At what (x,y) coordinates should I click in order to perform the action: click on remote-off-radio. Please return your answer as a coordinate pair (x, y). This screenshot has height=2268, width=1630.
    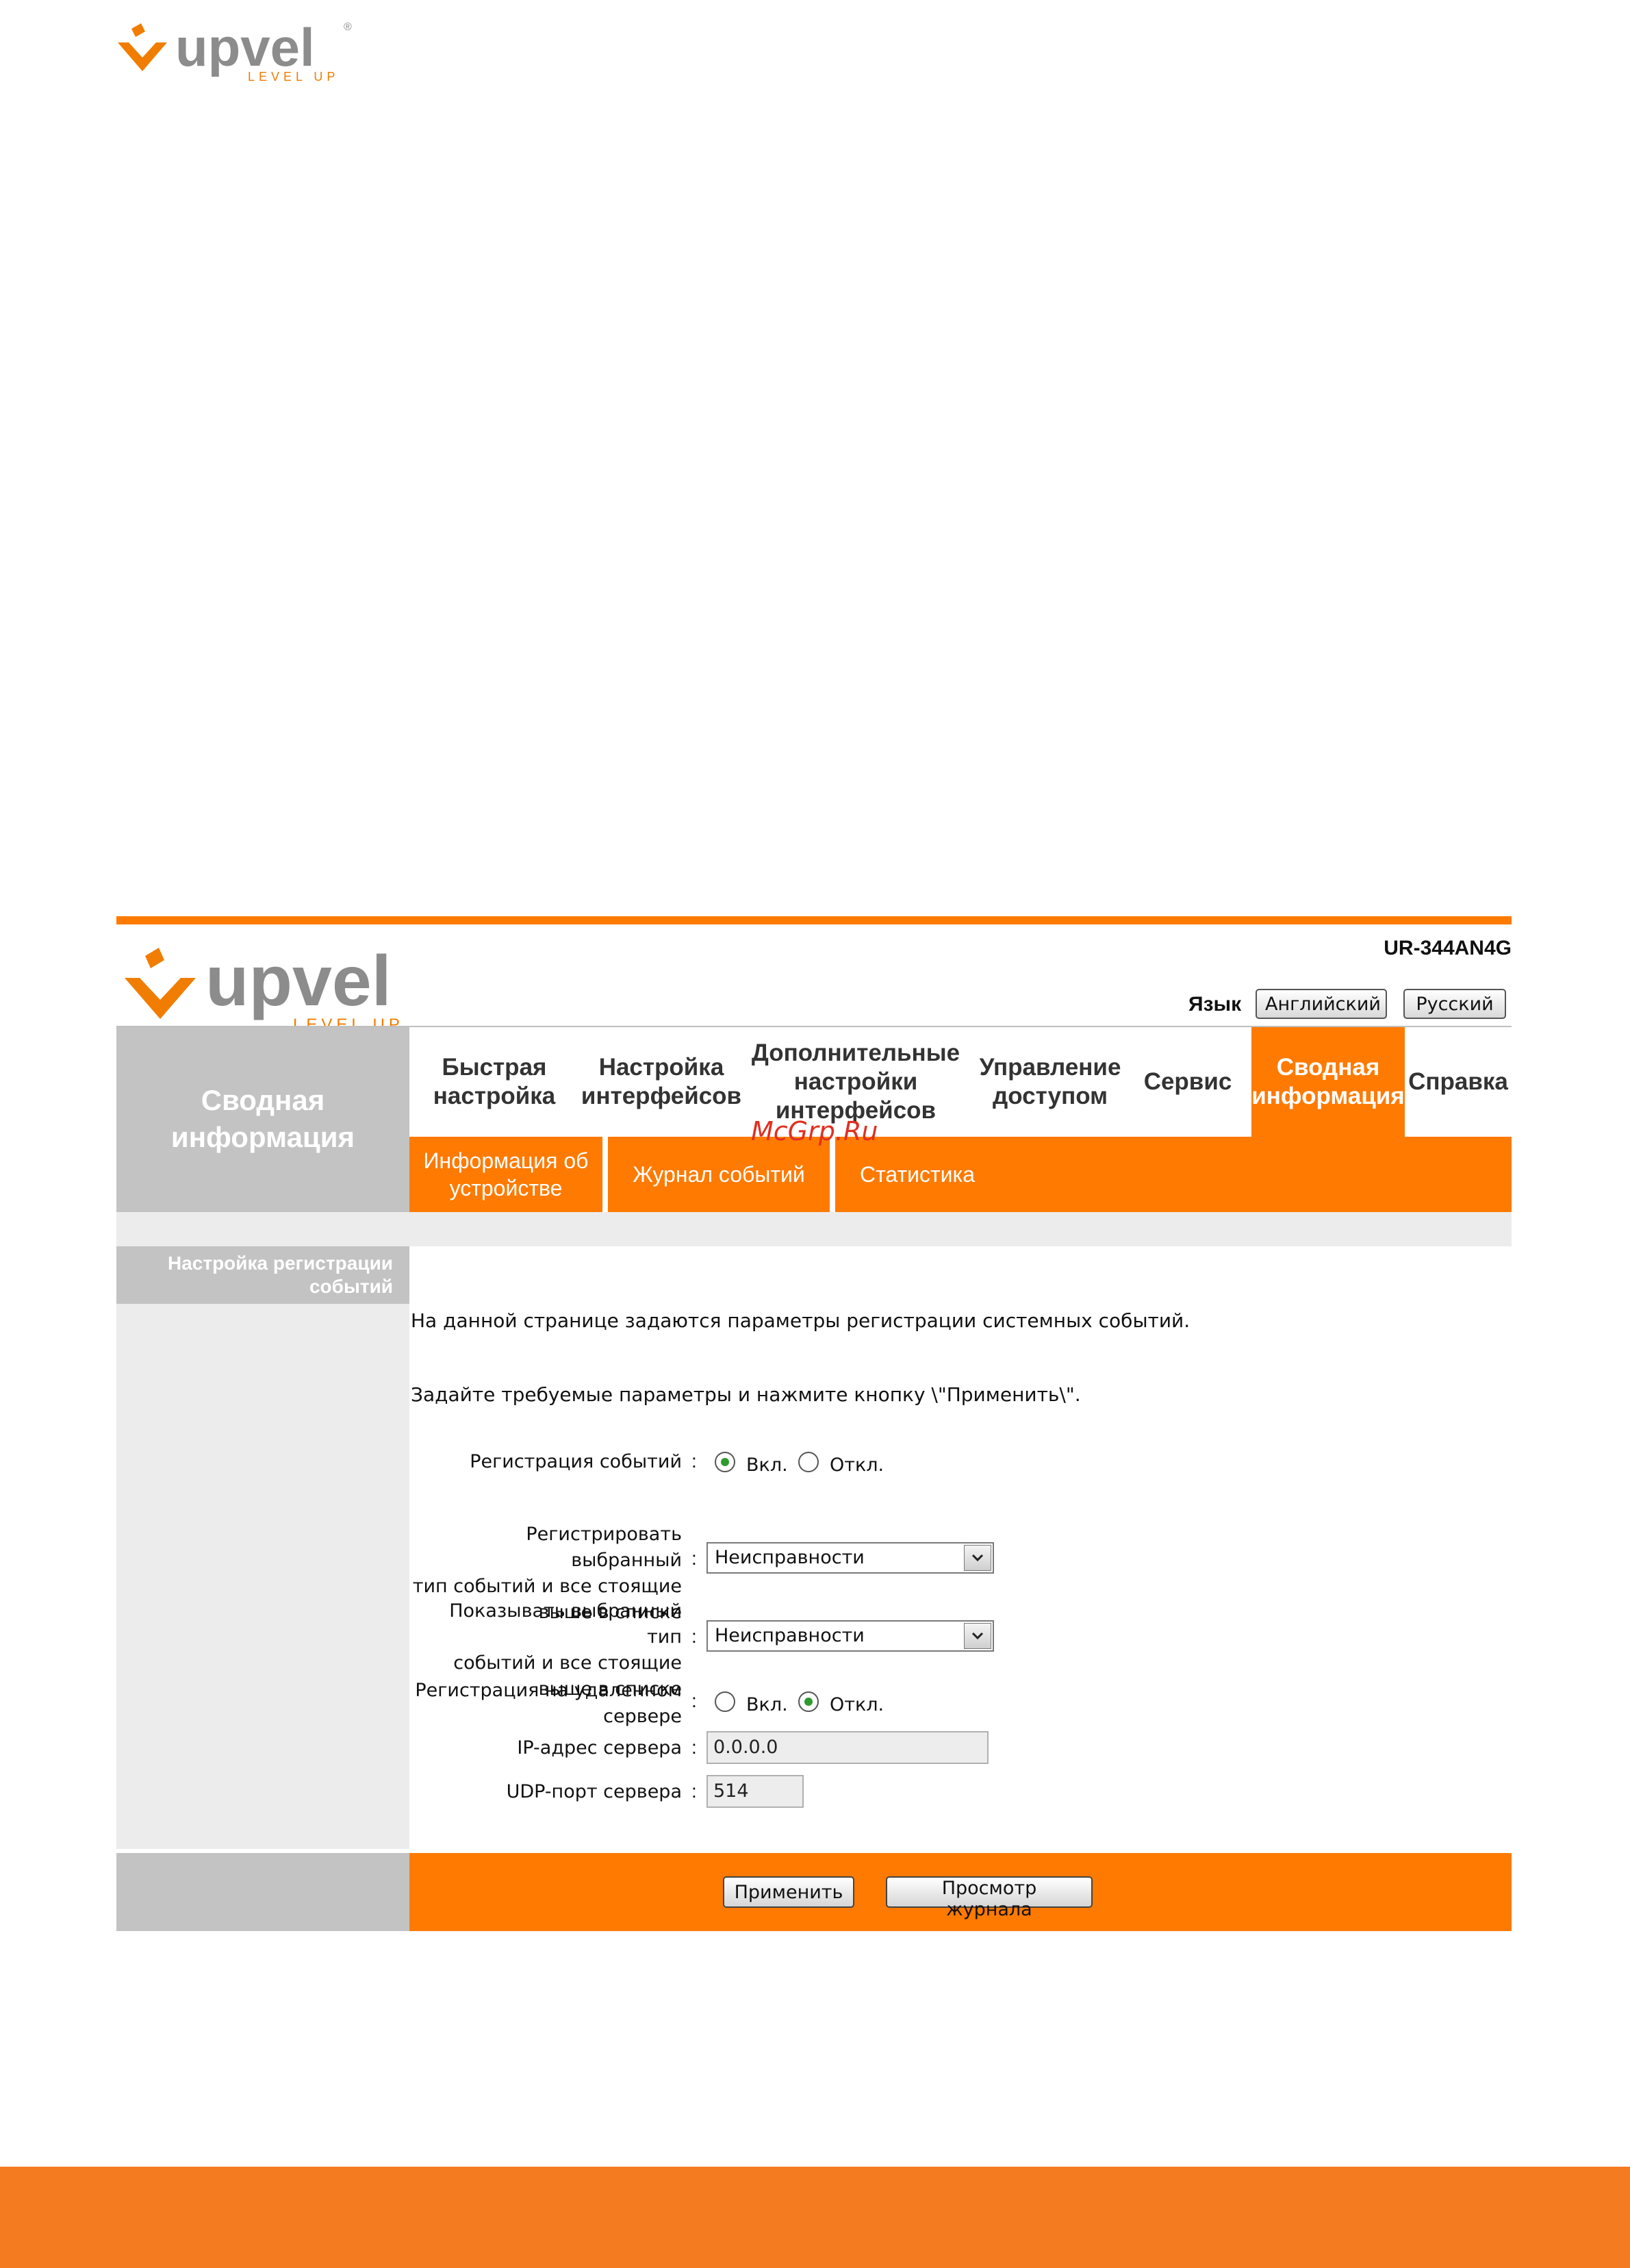
    Looking at the image, I should click on (808, 1701).